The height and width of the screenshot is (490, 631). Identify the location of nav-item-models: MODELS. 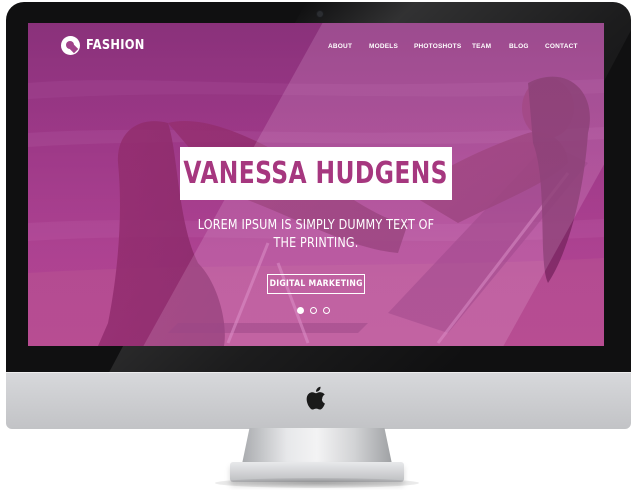
(383, 46).